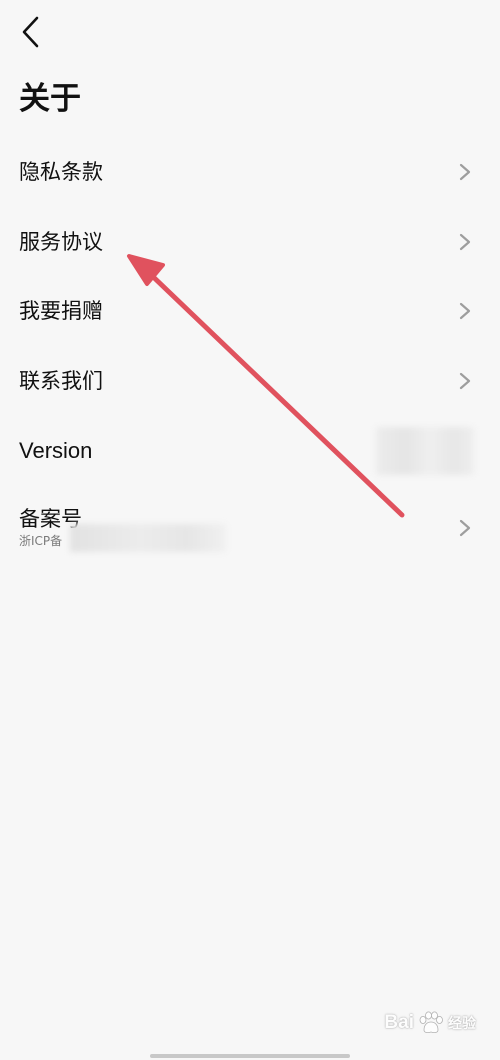 The width and height of the screenshot is (500, 1060). I want to click on menu-item-version-label: Version, so click(56, 450).